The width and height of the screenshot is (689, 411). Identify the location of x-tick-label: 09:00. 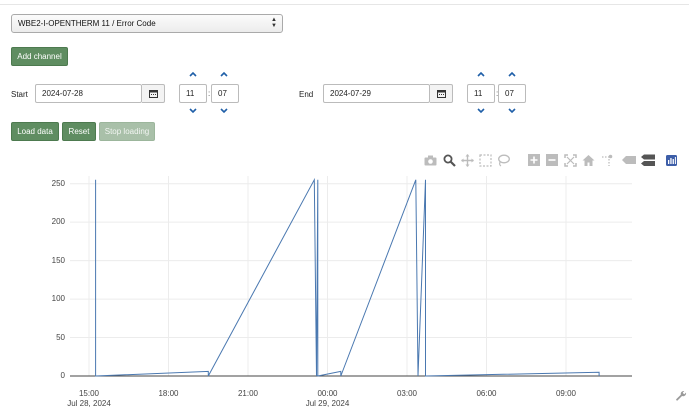
(566, 394).